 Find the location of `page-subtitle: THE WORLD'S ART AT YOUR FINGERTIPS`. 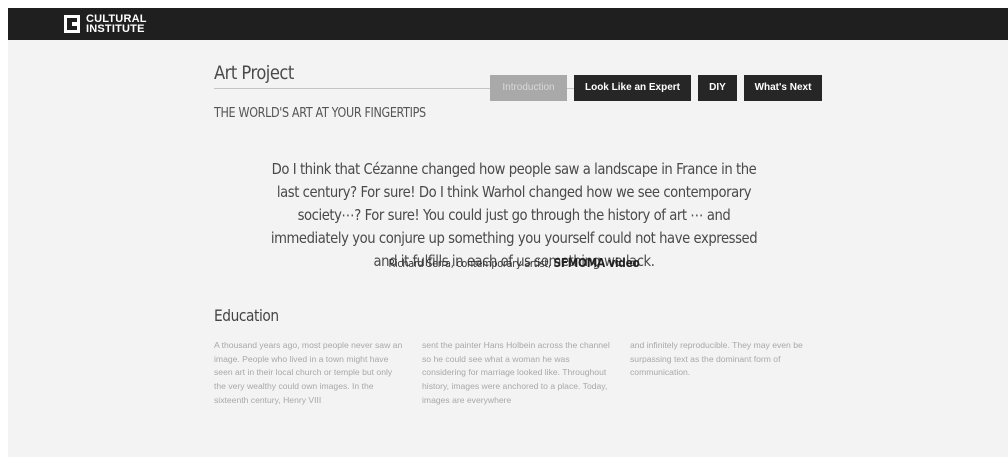

page-subtitle: THE WORLD'S ART AT YOUR FINGERTIPS is located at coordinates (320, 113).